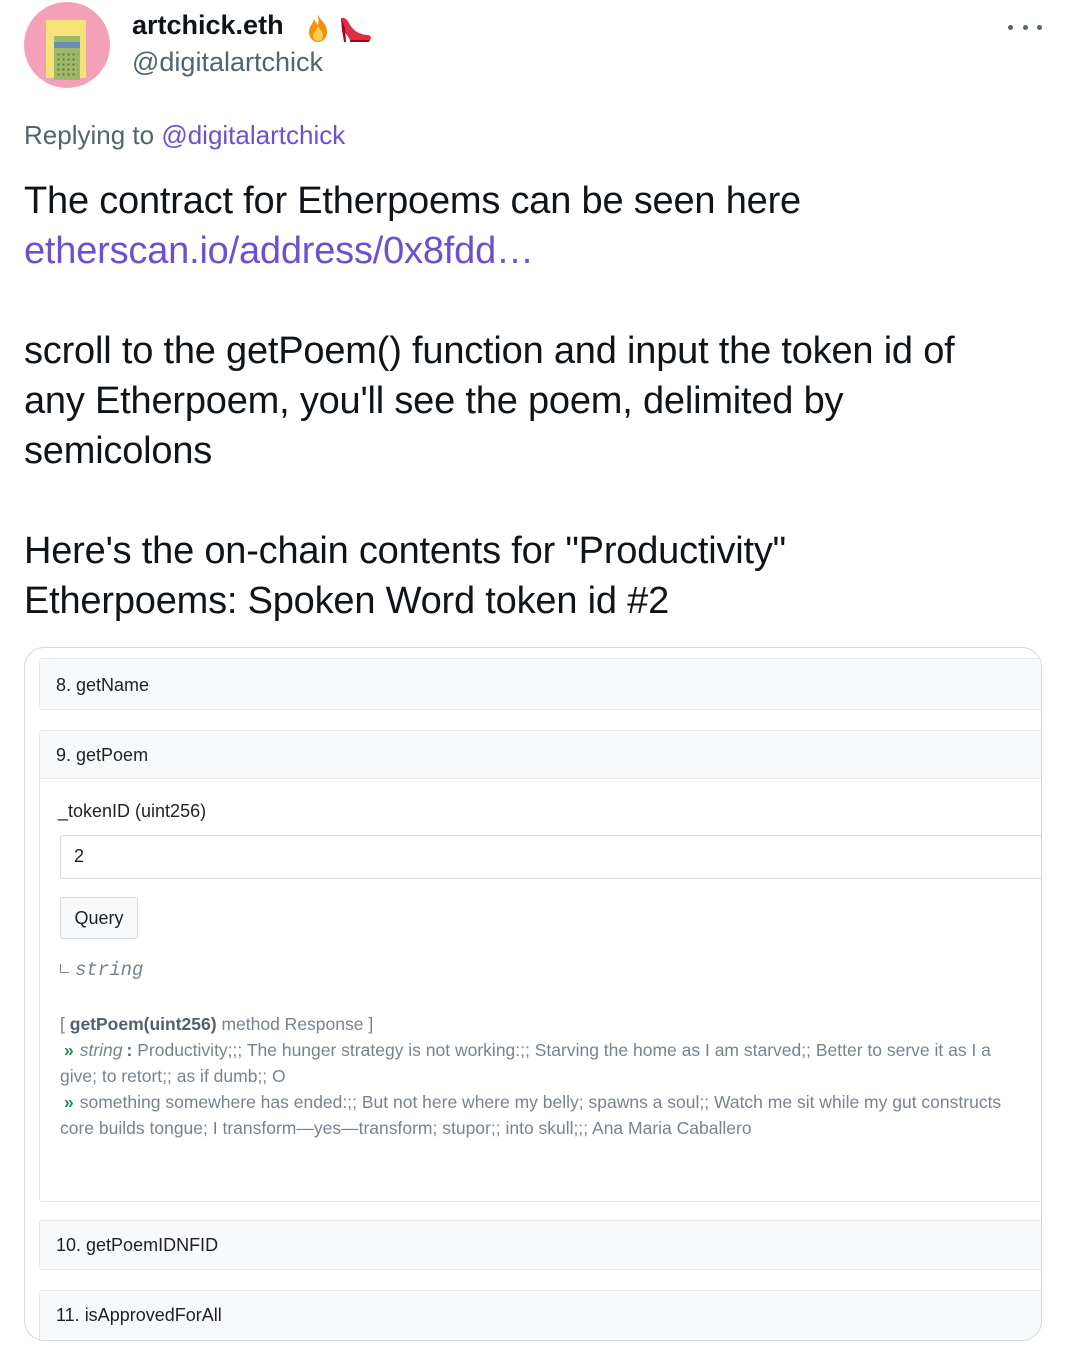  What do you see at coordinates (143, 1024) in the screenshot?
I see `response-method: getPoem(uint256)` at bounding box center [143, 1024].